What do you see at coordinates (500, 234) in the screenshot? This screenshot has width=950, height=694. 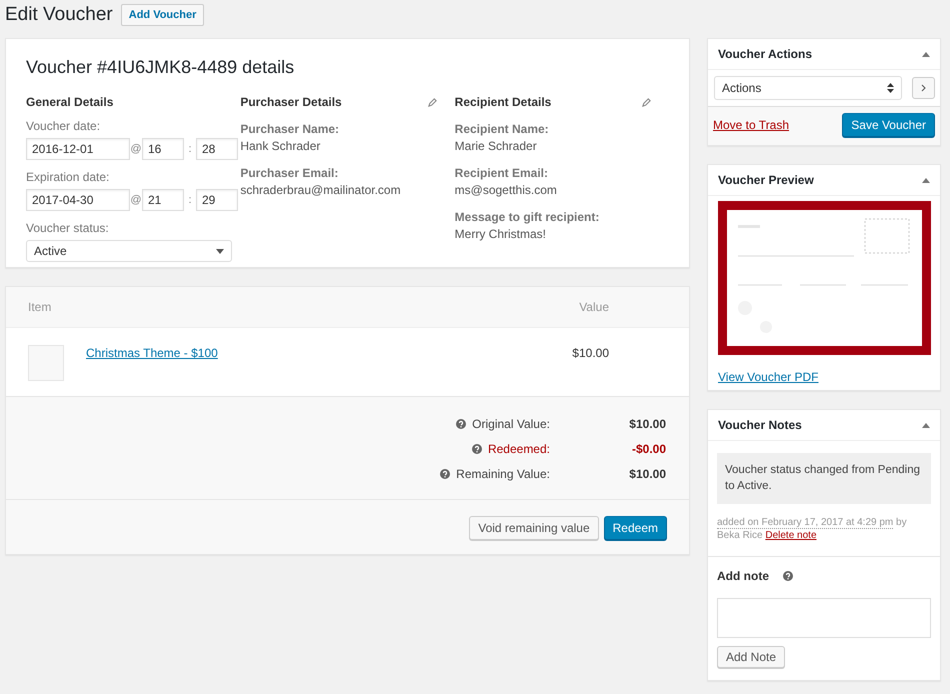 I see `field-value: Merry Christmas!` at bounding box center [500, 234].